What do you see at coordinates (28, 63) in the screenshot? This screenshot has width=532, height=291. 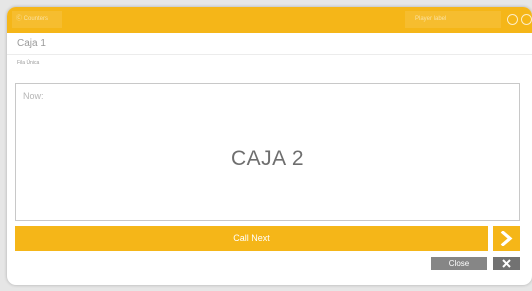 I see `queue-label: Fila Única` at bounding box center [28, 63].